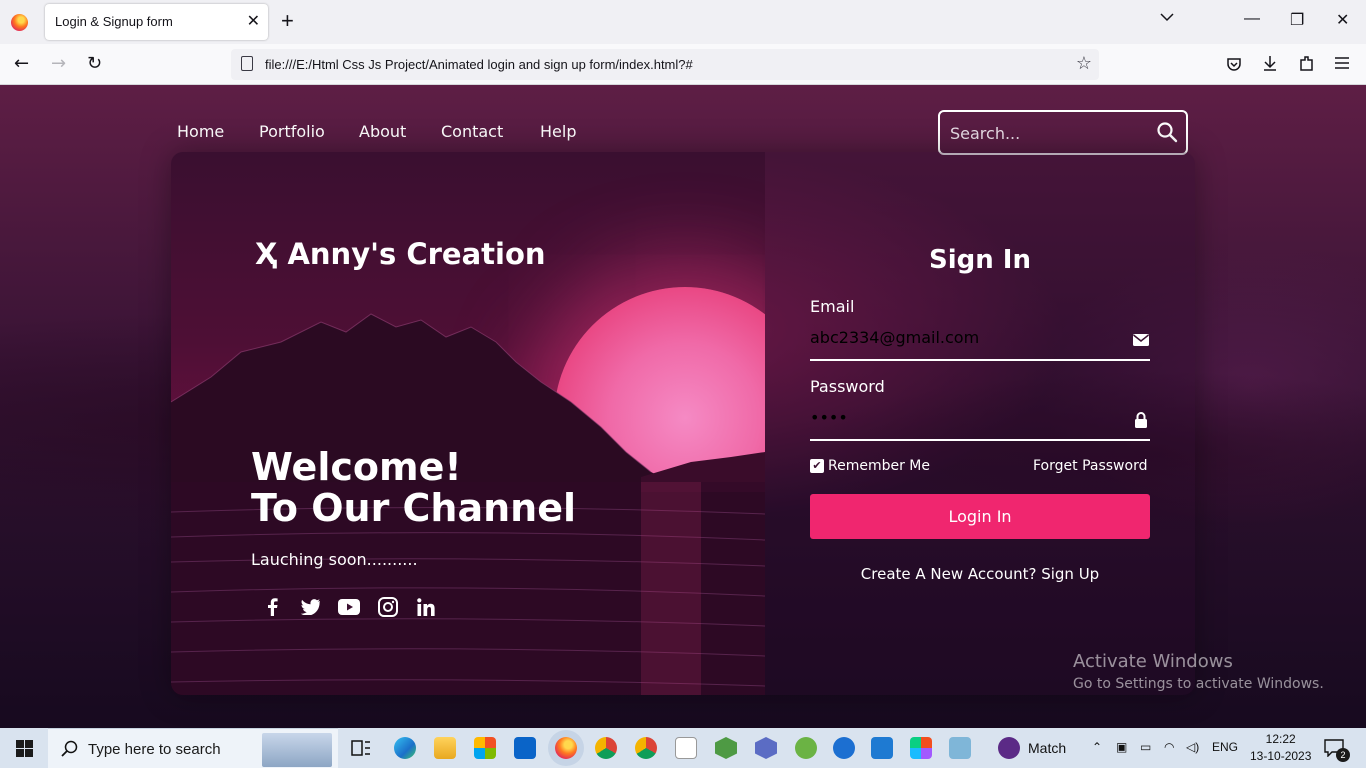  I want to click on chrome-icon, so click(606, 748).